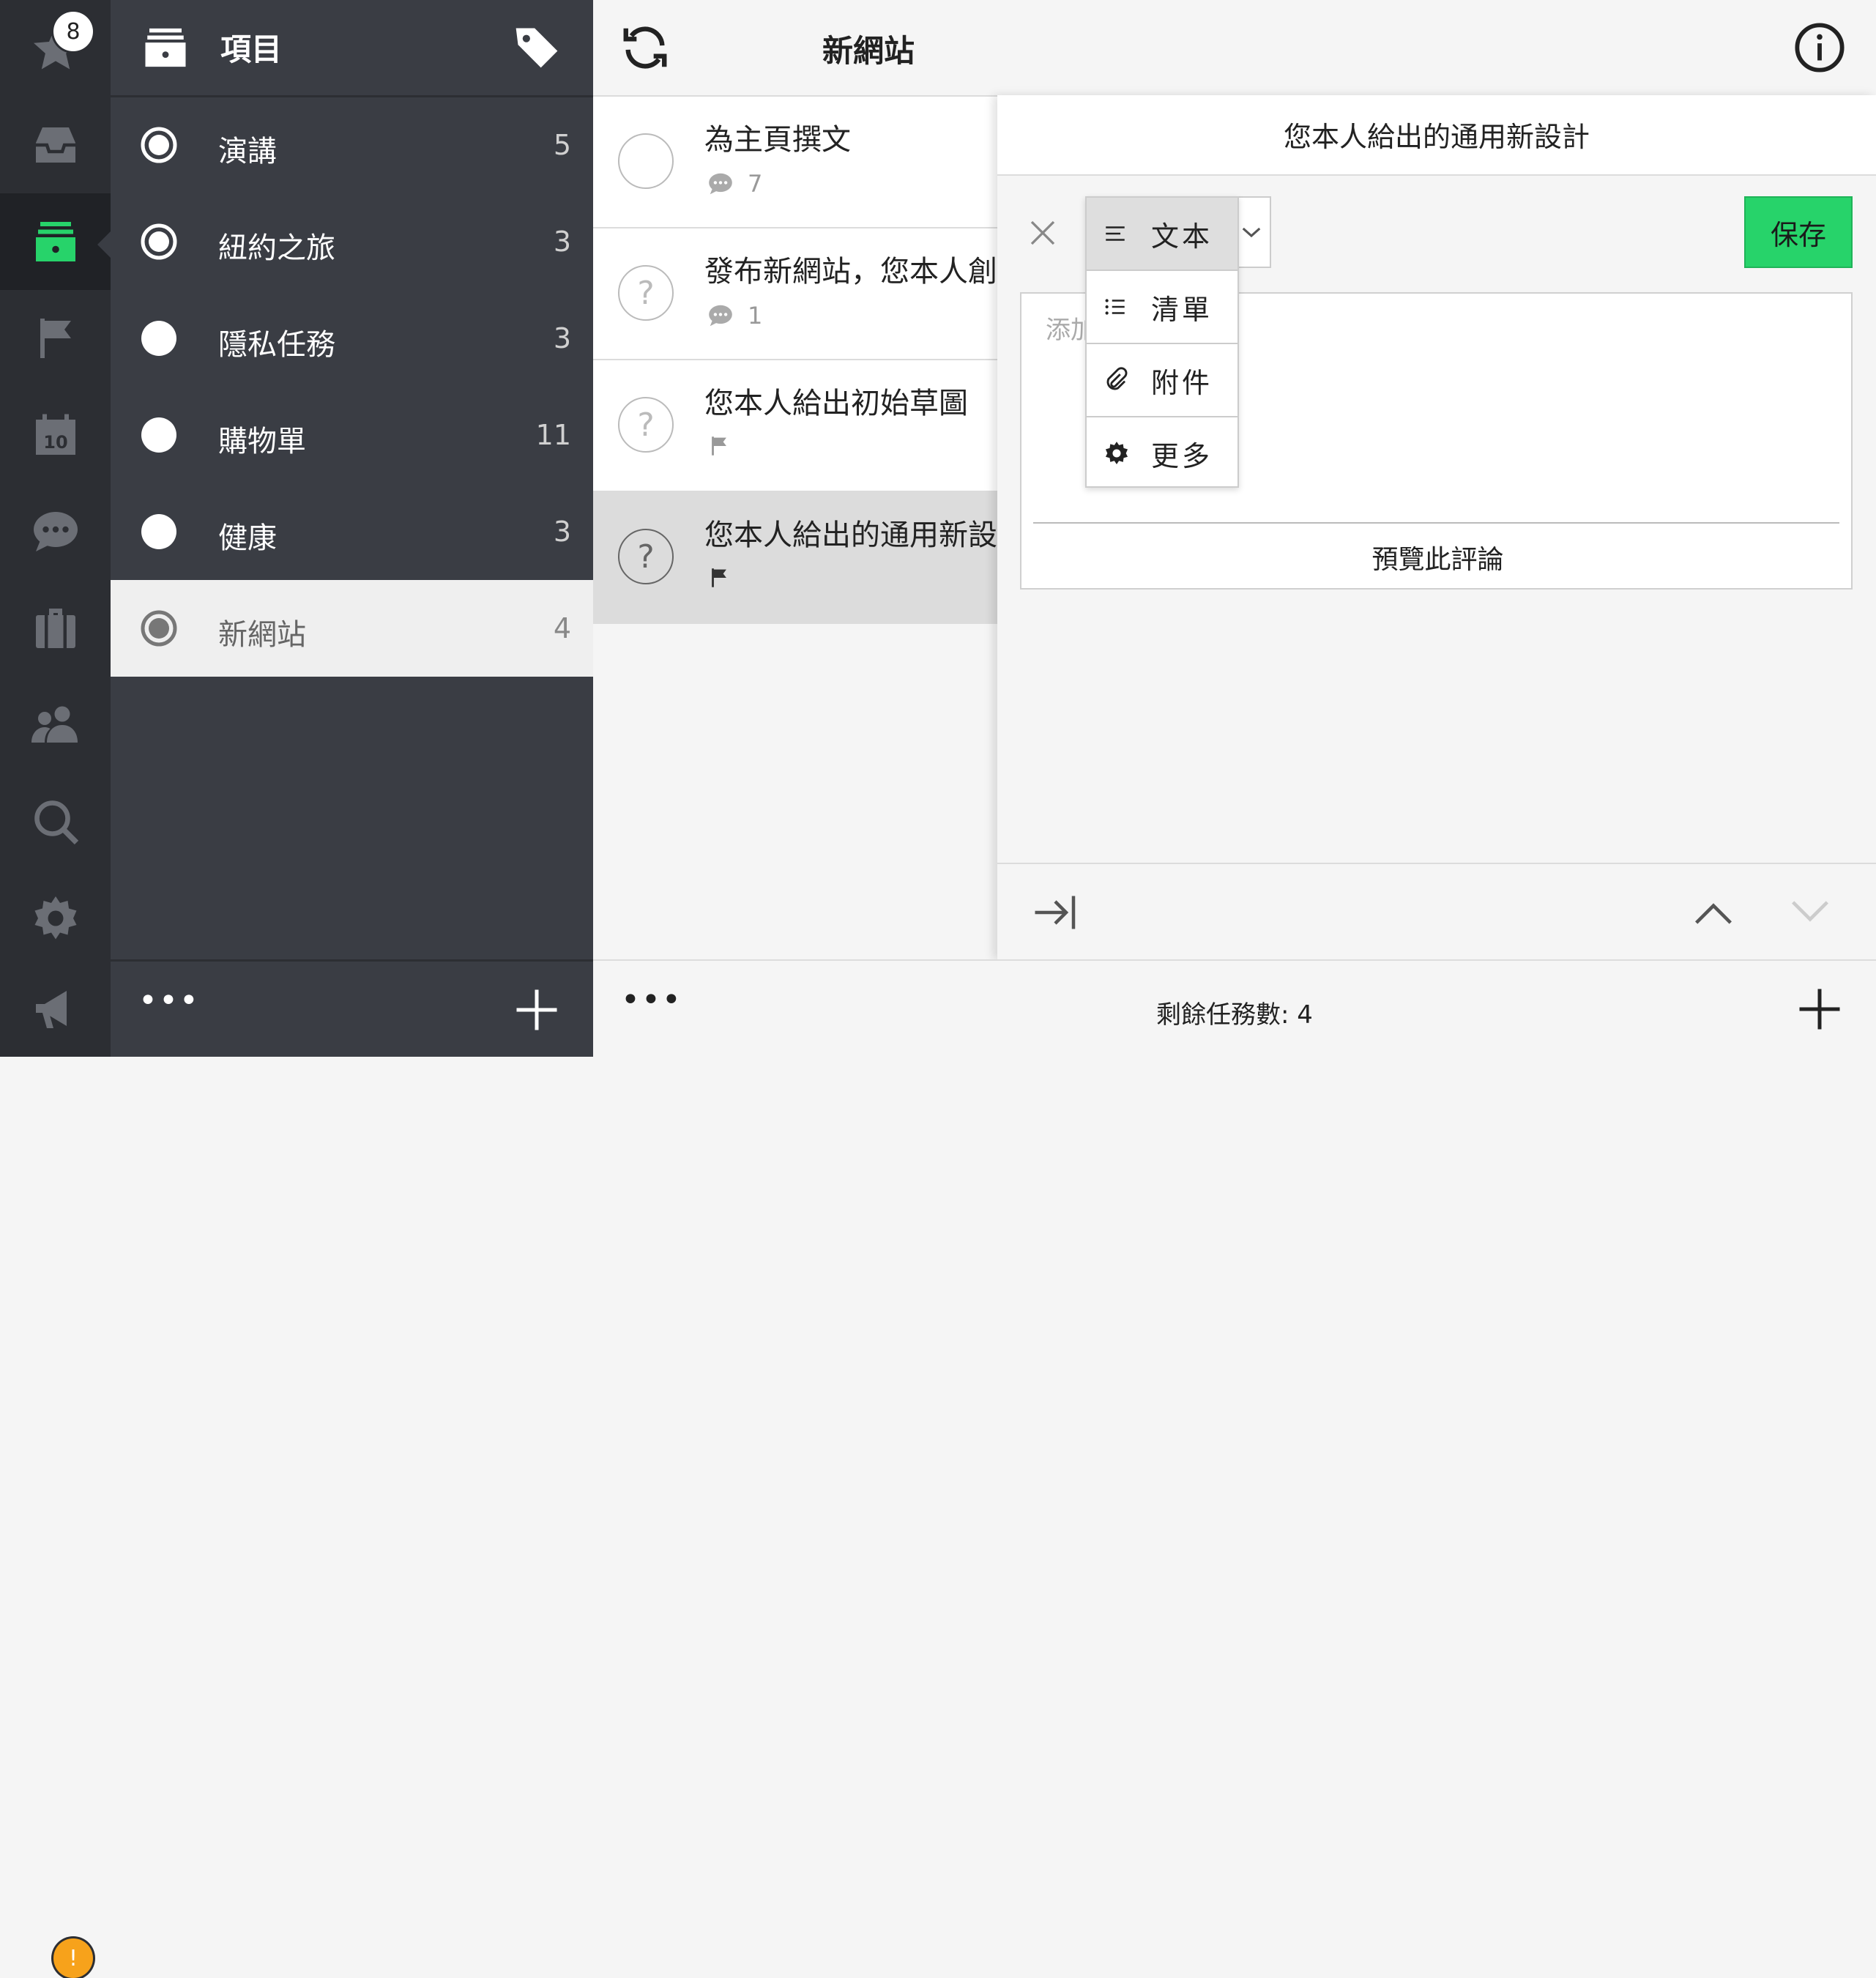 This screenshot has height=1978, width=1876. Describe the element at coordinates (721, 316) in the screenshot. I see `comment-icon` at that location.